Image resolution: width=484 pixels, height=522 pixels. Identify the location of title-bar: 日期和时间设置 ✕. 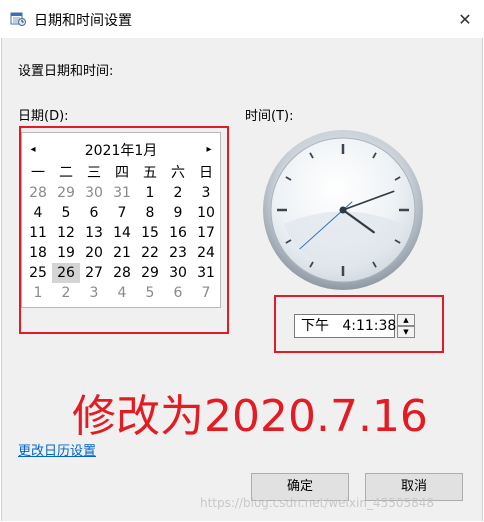
(242, 19).